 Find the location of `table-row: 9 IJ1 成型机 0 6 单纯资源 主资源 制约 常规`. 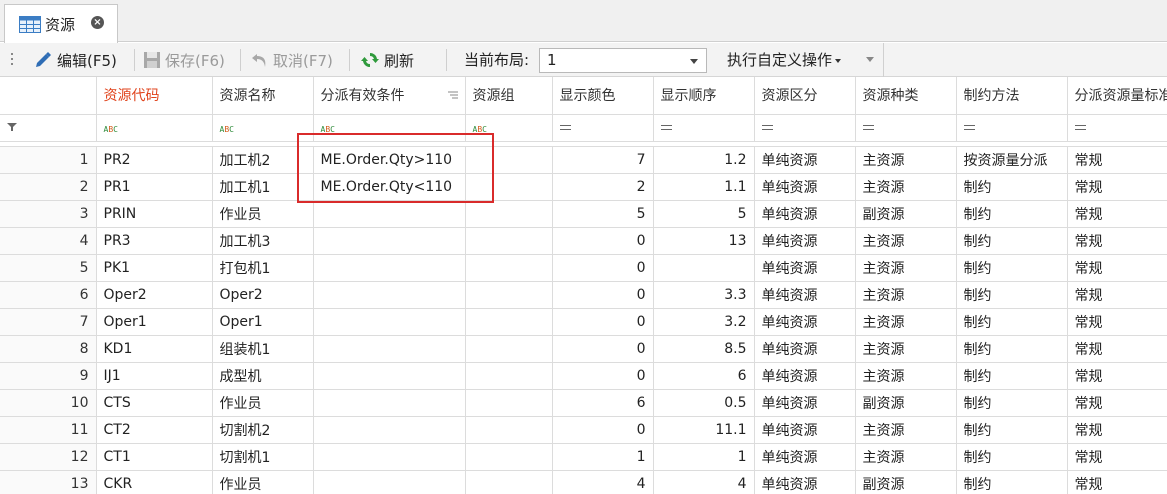

table-row: 9 IJ1 成型机 0 6 单纯资源 主资源 制约 常规 is located at coordinates (583, 376).